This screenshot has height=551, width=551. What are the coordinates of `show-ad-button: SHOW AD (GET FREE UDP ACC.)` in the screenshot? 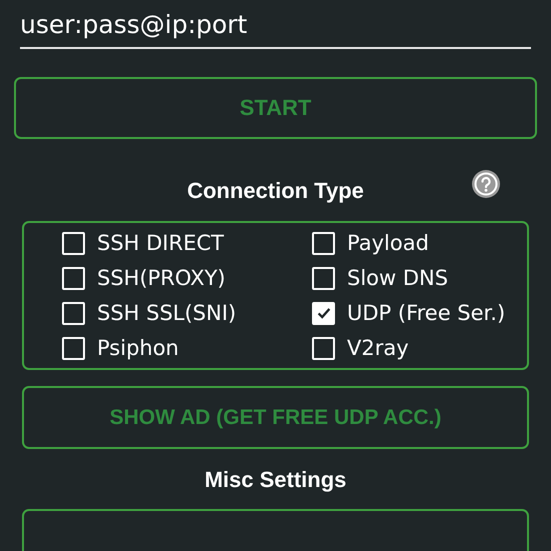 It's located at (275, 417).